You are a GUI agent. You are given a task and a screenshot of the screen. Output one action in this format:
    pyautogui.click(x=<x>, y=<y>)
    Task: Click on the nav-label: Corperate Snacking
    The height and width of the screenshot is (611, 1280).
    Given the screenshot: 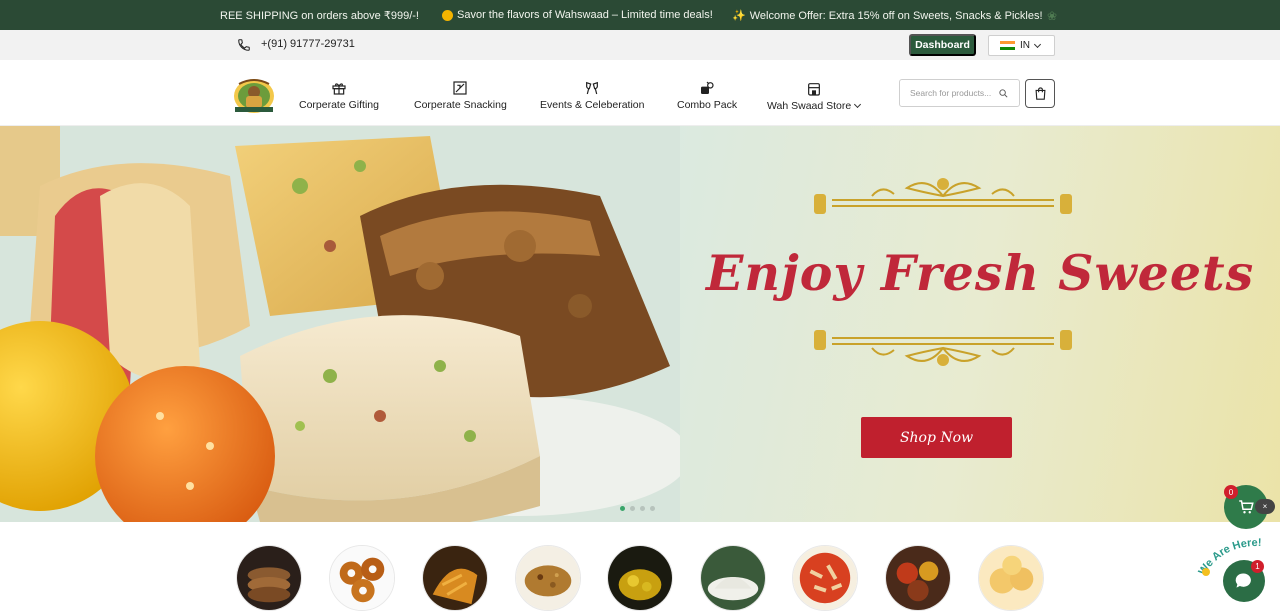 What is the action you would take?
    pyautogui.click(x=460, y=105)
    